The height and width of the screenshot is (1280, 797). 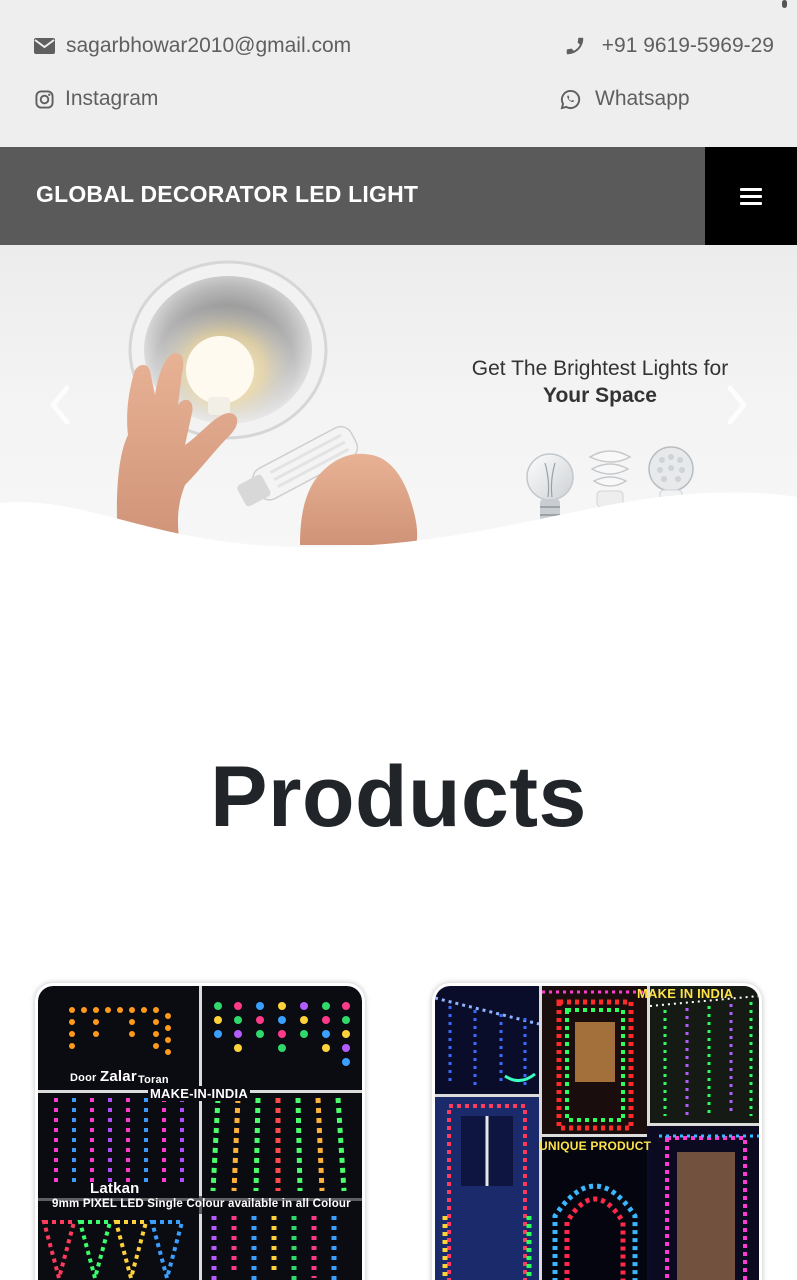 I want to click on navbar: GLOBAL DECORATOR LED LIGHT, so click(x=398, y=196).